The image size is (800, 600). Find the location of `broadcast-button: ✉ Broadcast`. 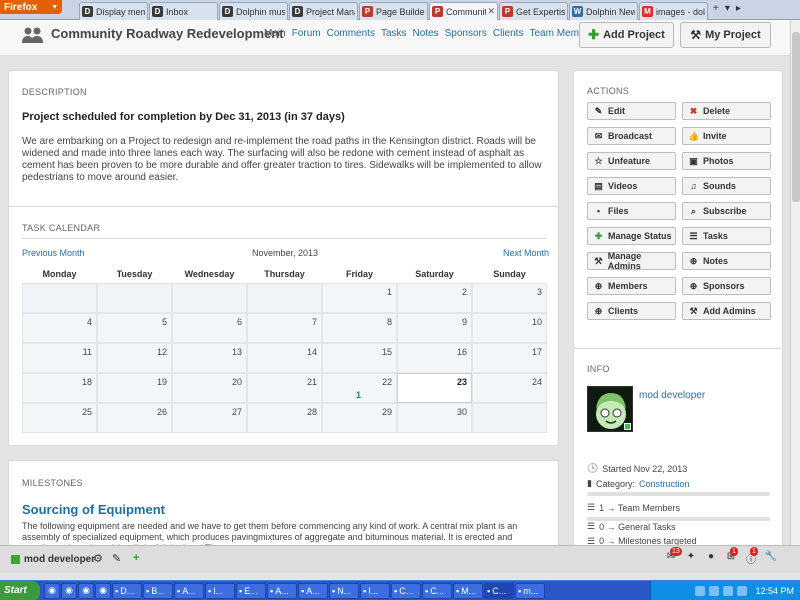

broadcast-button: ✉ Broadcast is located at coordinates (631, 136).